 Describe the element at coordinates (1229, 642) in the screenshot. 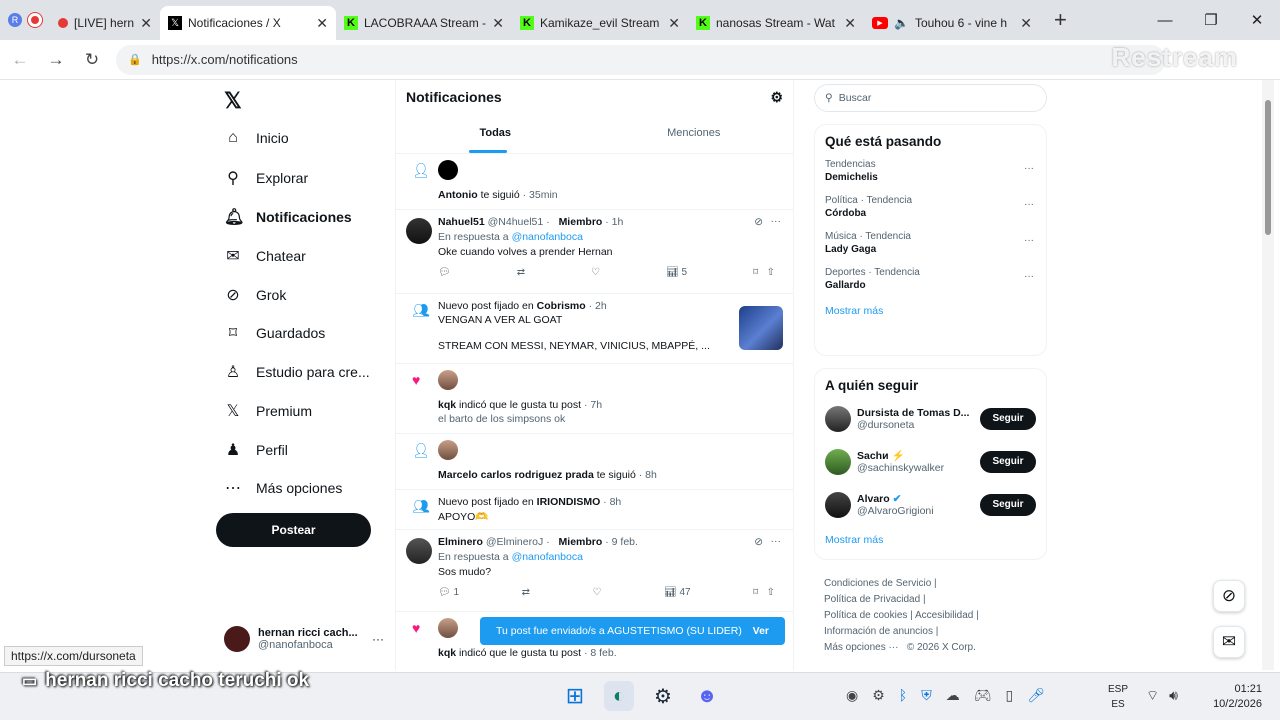

I see `messages-fab-button: ✉` at that location.